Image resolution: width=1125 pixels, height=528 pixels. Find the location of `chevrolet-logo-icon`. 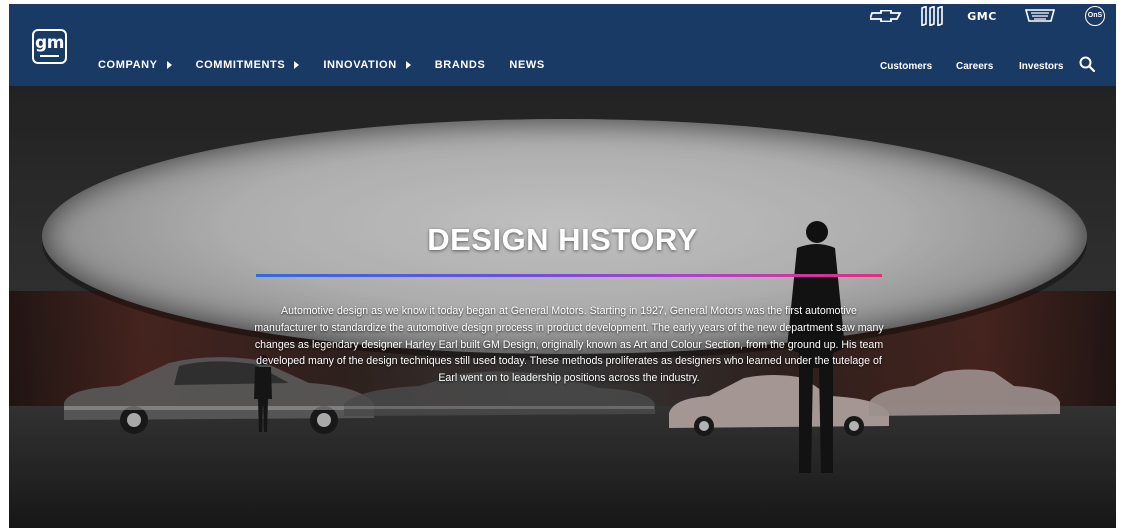

chevrolet-logo-icon is located at coordinates (886, 16).